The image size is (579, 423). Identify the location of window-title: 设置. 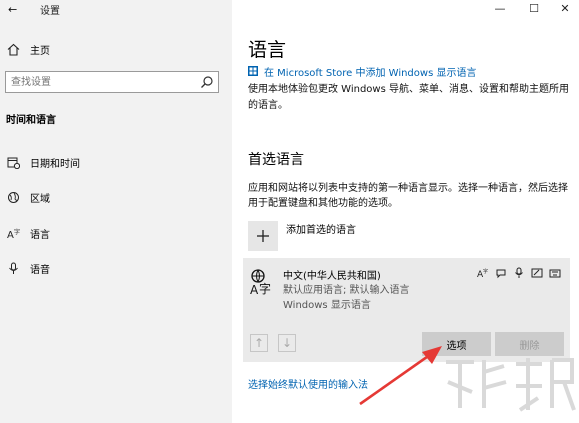
(50, 11).